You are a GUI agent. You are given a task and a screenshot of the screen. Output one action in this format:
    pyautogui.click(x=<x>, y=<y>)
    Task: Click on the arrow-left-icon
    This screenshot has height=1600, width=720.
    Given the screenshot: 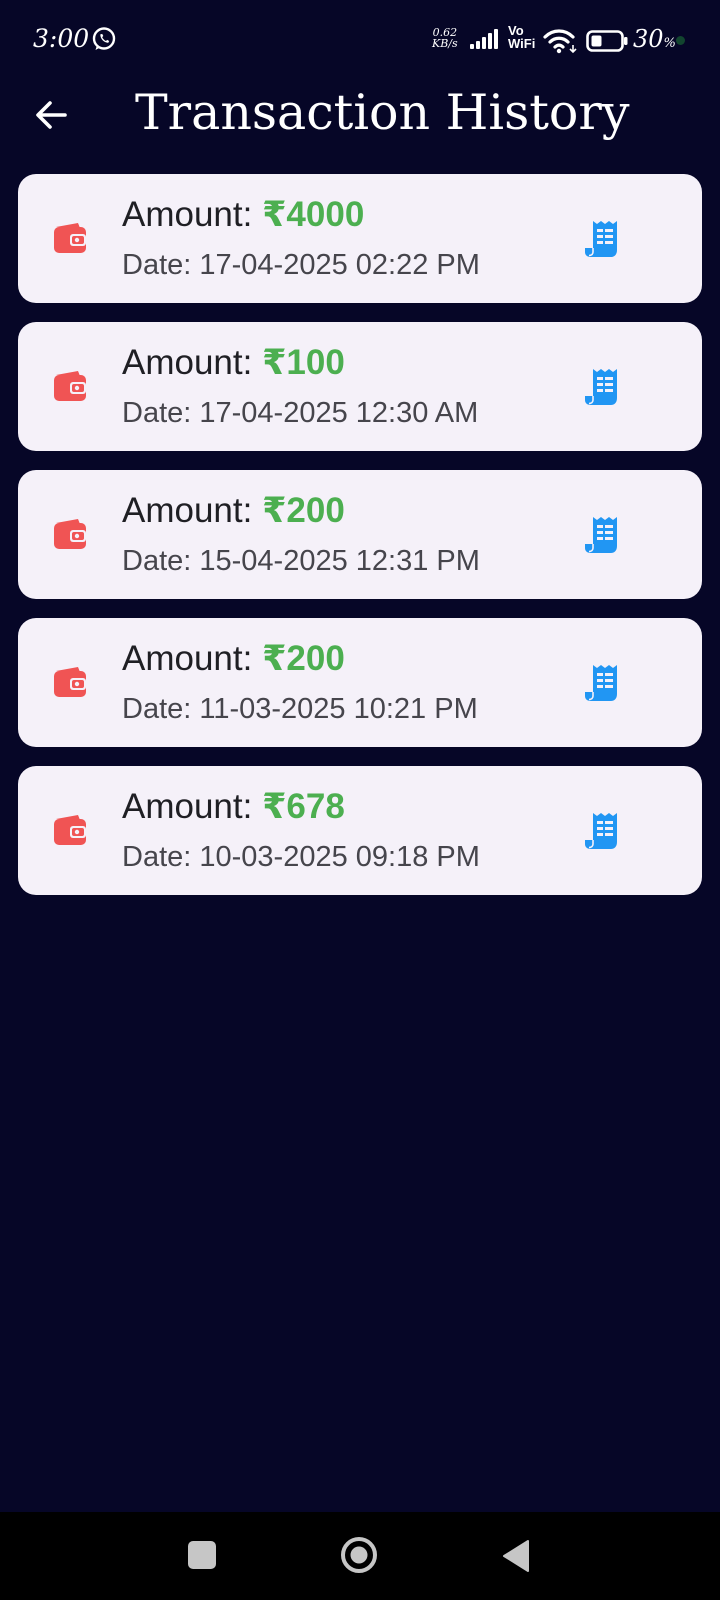 What is the action you would take?
    pyautogui.click(x=51, y=115)
    